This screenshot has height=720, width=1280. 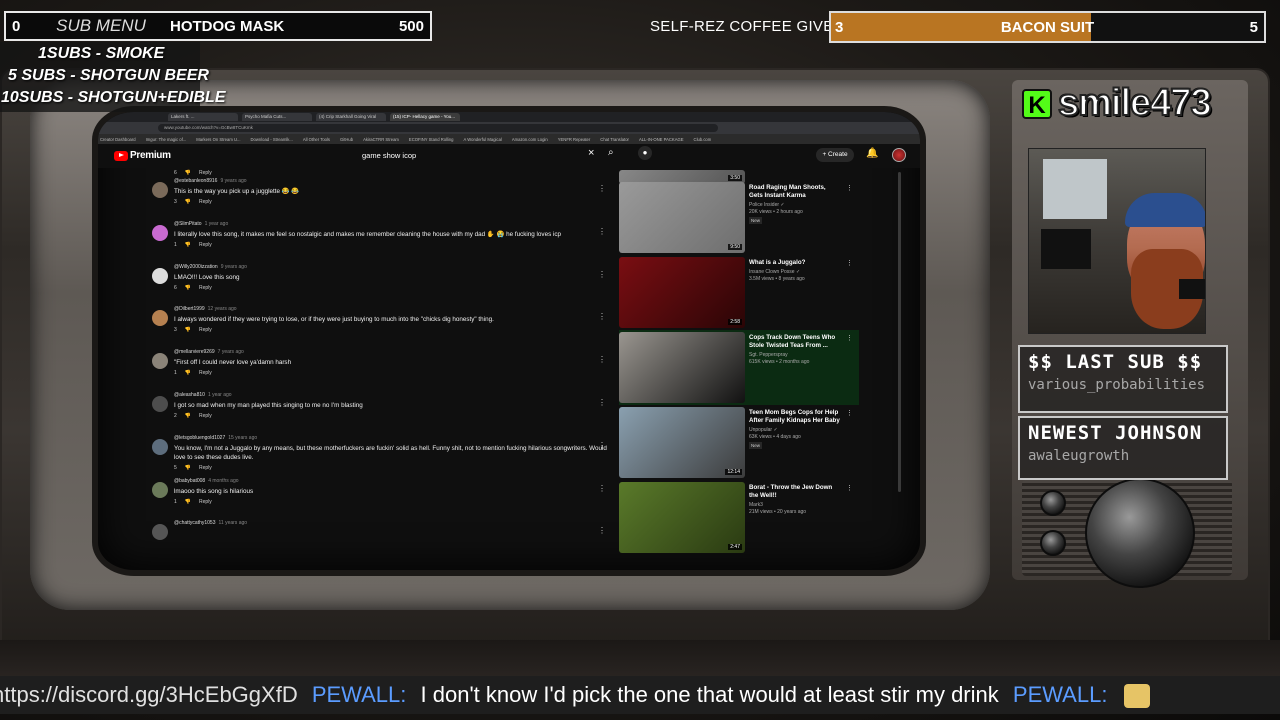 What do you see at coordinates (682, 217) in the screenshot?
I see `video-thumbnail: 9:50` at bounding box center [682, 217].